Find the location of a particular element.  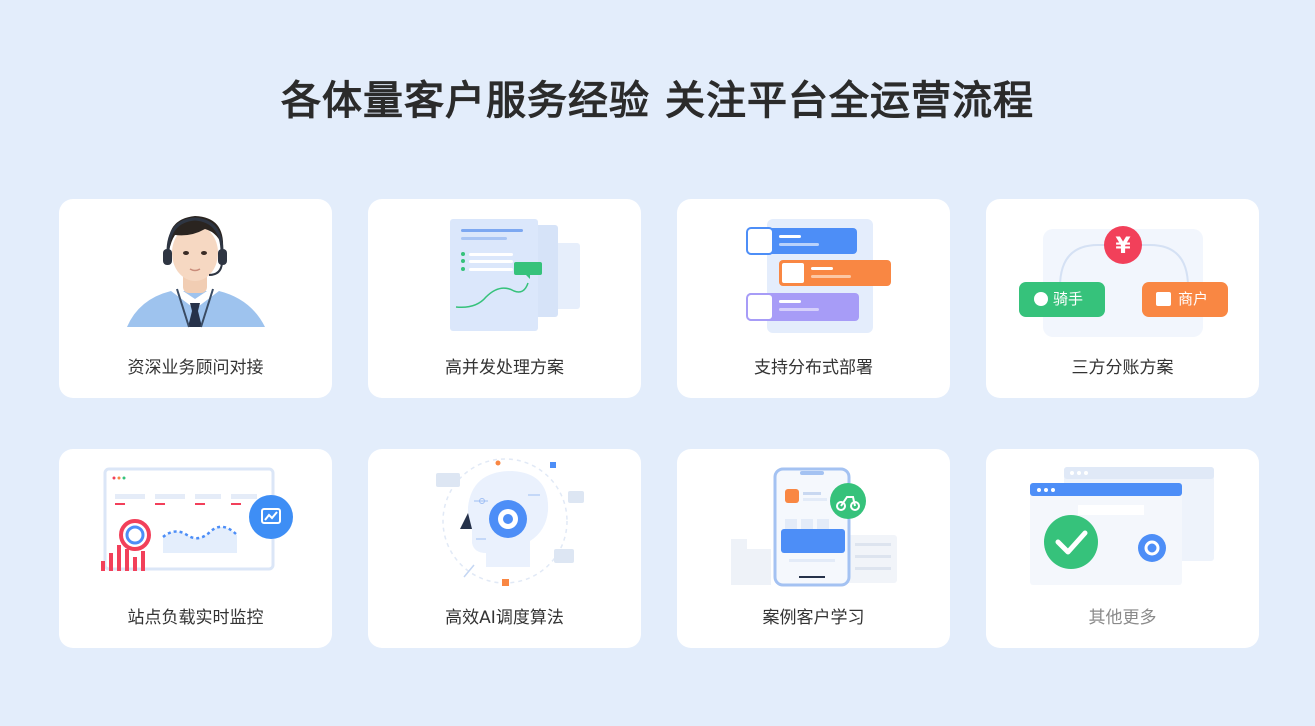

distributed-list-icon is located at coordinates (813, 269).